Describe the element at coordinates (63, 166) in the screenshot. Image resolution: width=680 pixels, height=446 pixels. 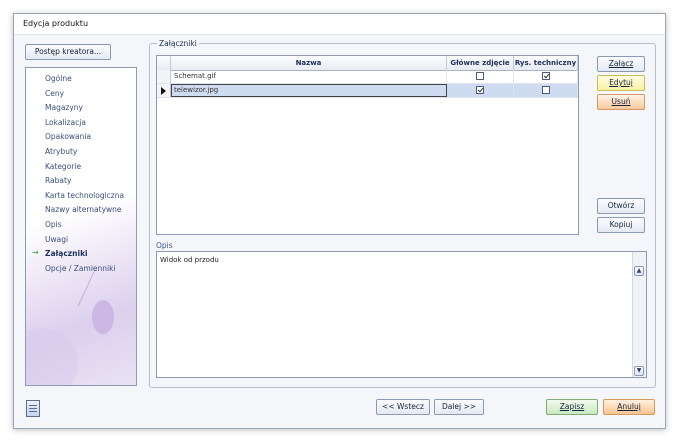
I see `wizard-step: Kategorie` at that location.